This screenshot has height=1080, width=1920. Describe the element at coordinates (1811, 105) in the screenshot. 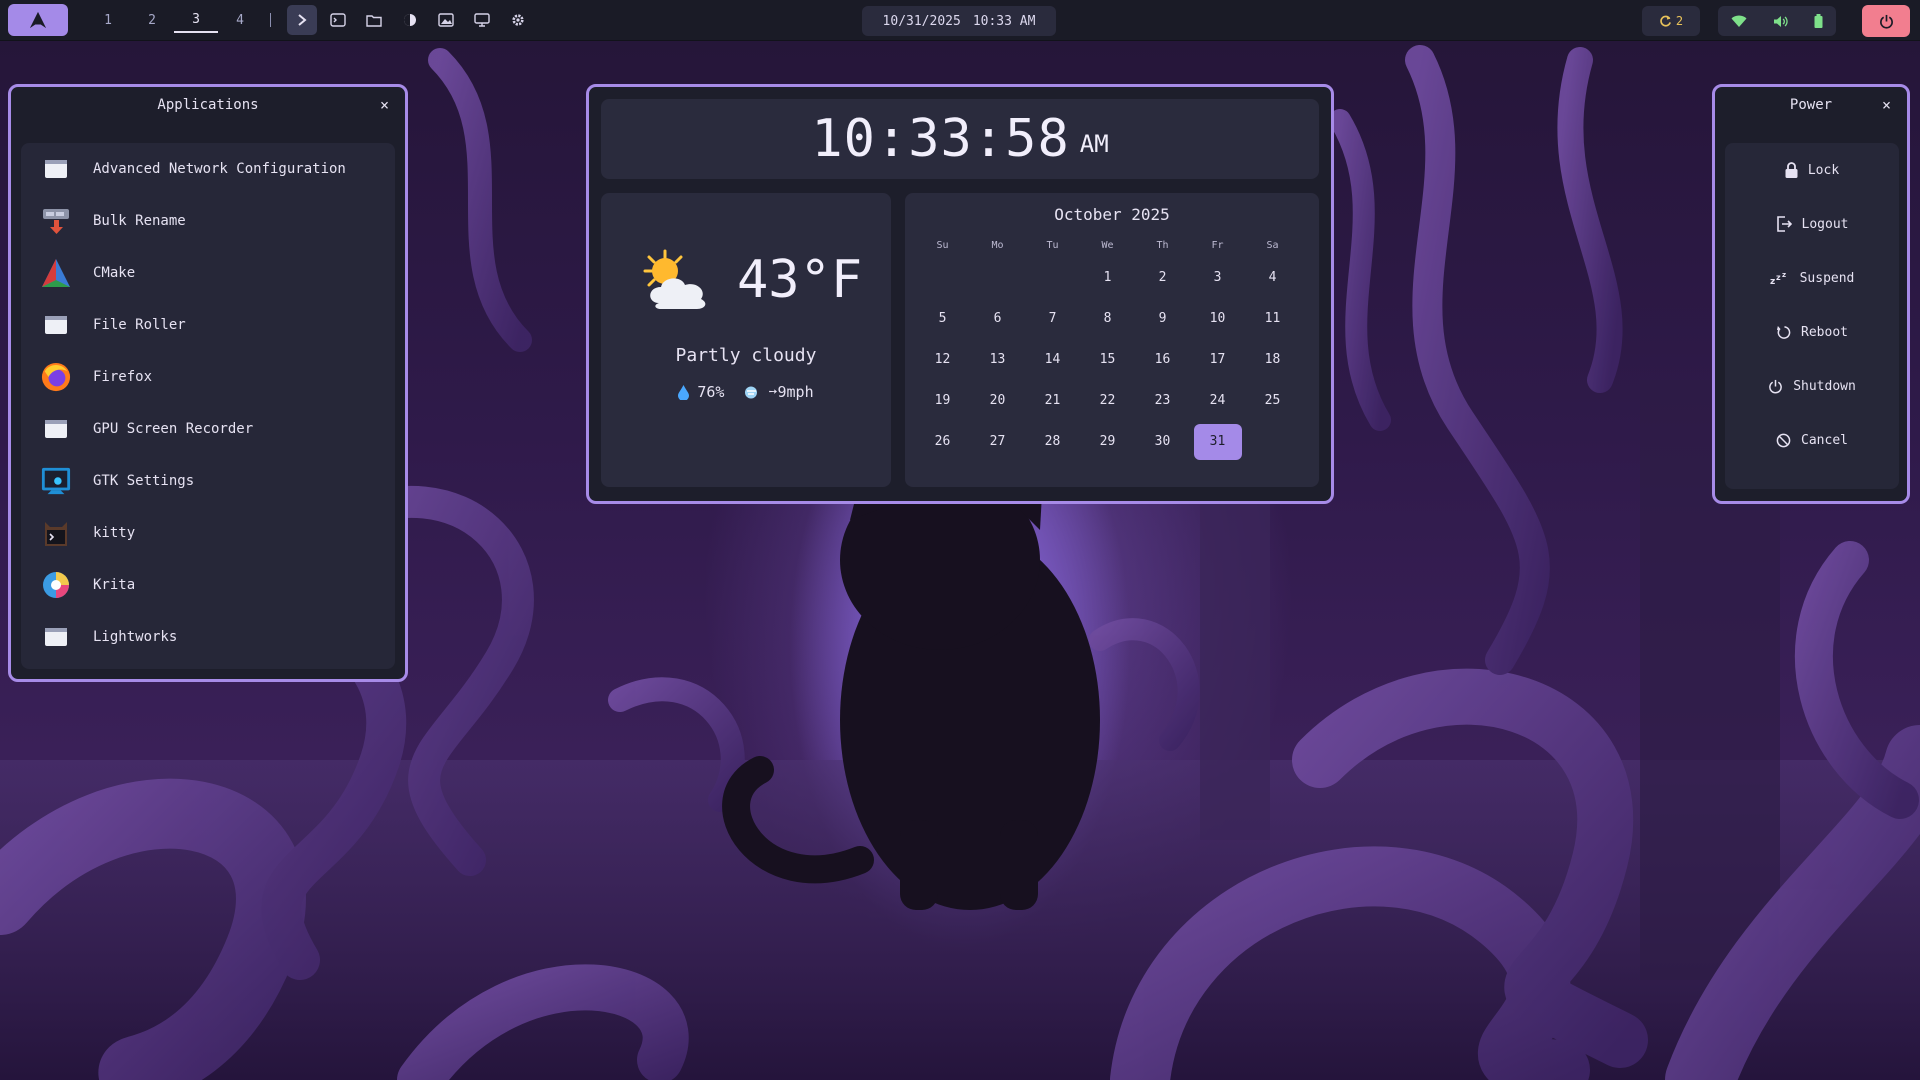

I see `panel-title: Power` at that location.